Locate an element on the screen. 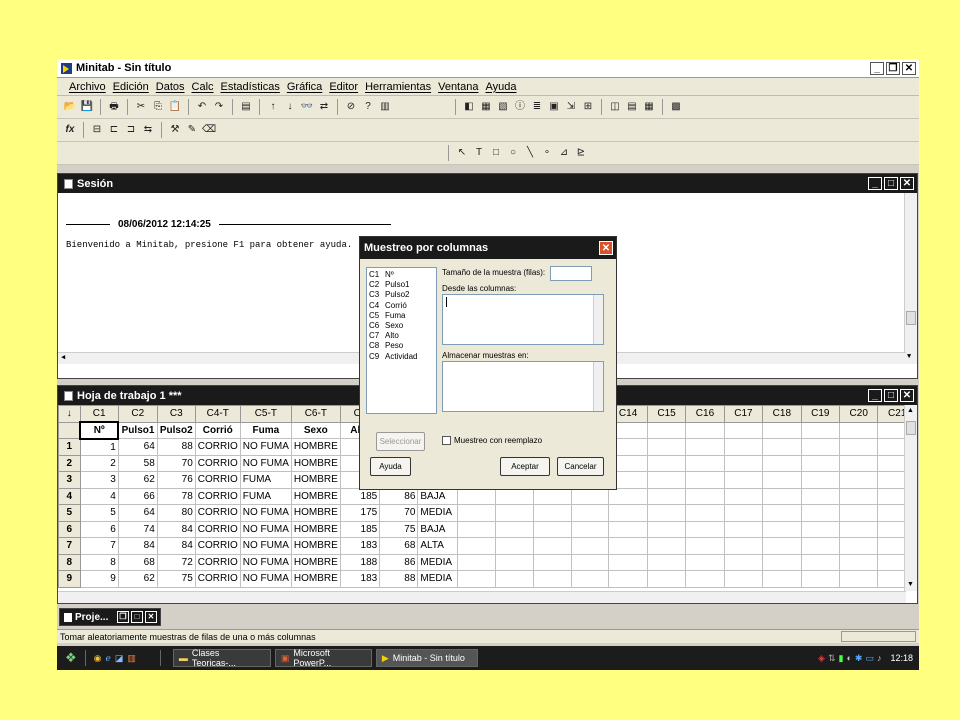 Image resolution: width=960 pixels, height=720 pixels. data-cell: 76 is located at coordinates (176, 480).